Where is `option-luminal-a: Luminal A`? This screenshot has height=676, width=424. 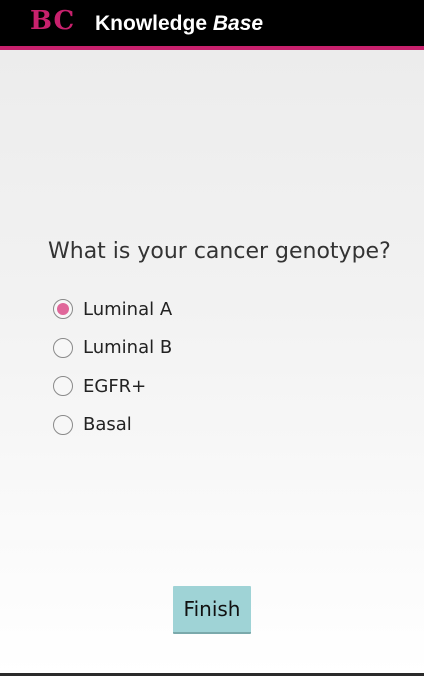
option-luminal-a: Luminal A is located at coordinates (215, 309).